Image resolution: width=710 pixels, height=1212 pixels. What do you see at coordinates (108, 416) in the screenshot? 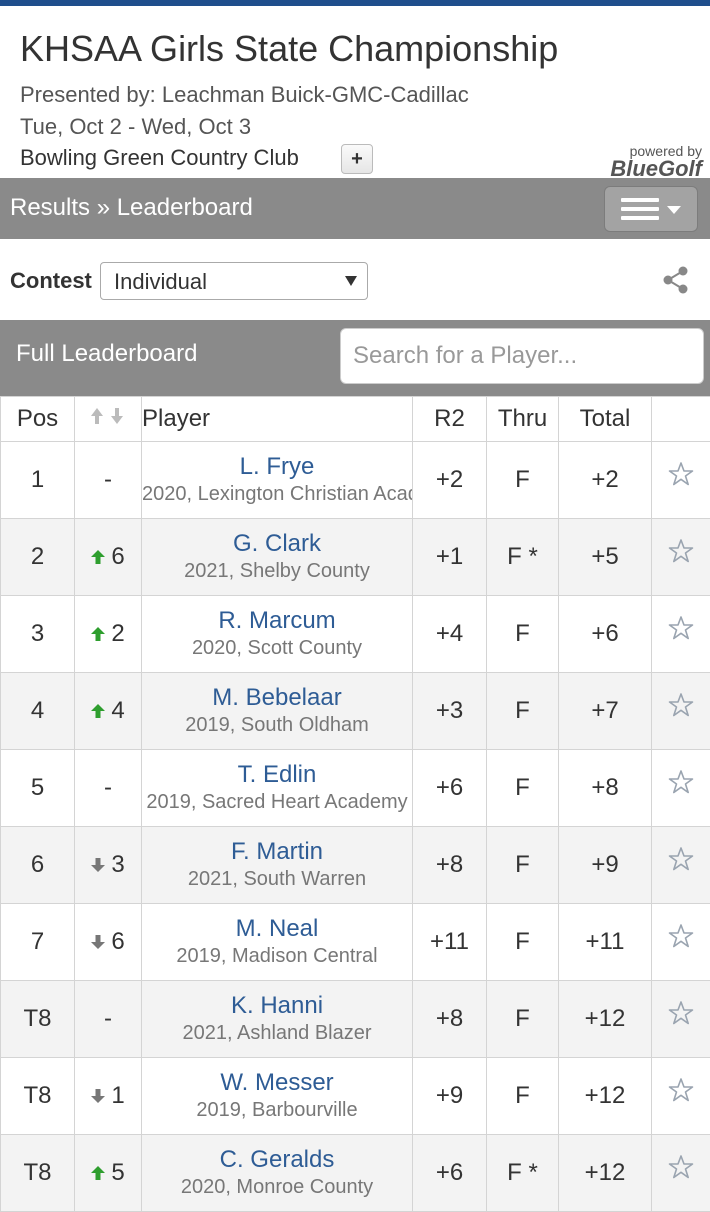
I see `sort-arrows-icon` at bounding box center [108, 416].